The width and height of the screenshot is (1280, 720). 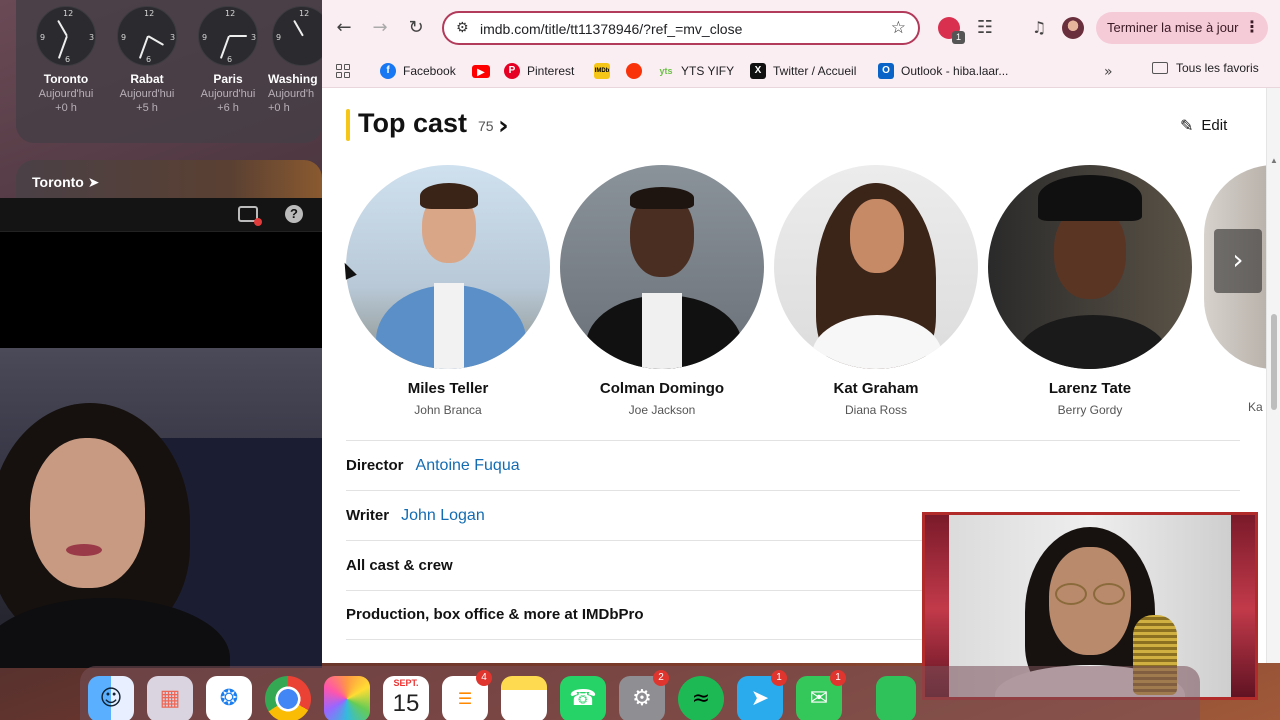 What do you see at coordinates (467, 695) in the screenshot?
I see `reminders-icon: ☰ 4` at bounding box center [467, 695].